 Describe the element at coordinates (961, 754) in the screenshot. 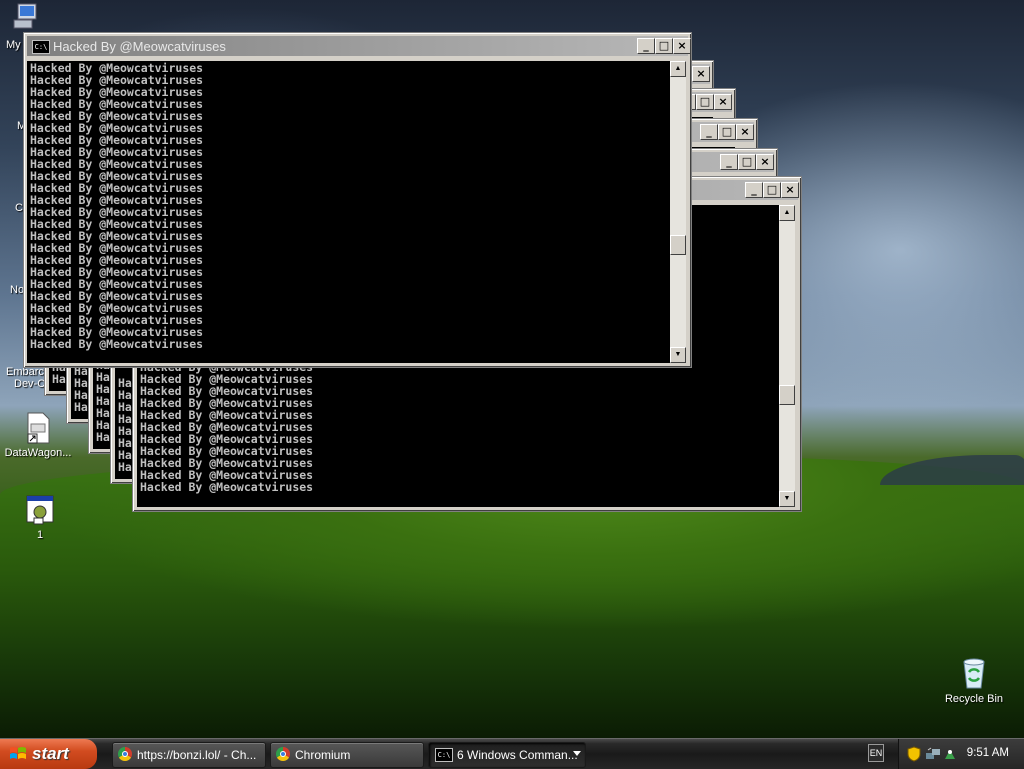

I see `system-tray: 9:51 AM` at that location.